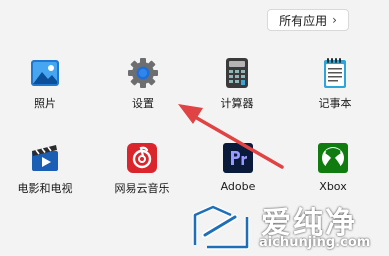  I want to click on app-adobe: Adobe, so click(238, 170).